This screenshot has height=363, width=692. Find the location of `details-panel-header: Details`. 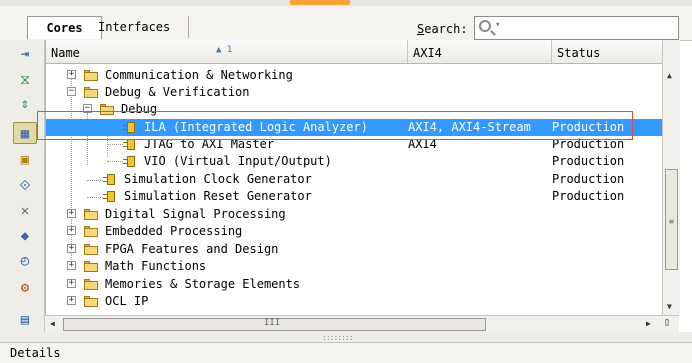

details-panel-header: Details is located at coordinates (346, 352).